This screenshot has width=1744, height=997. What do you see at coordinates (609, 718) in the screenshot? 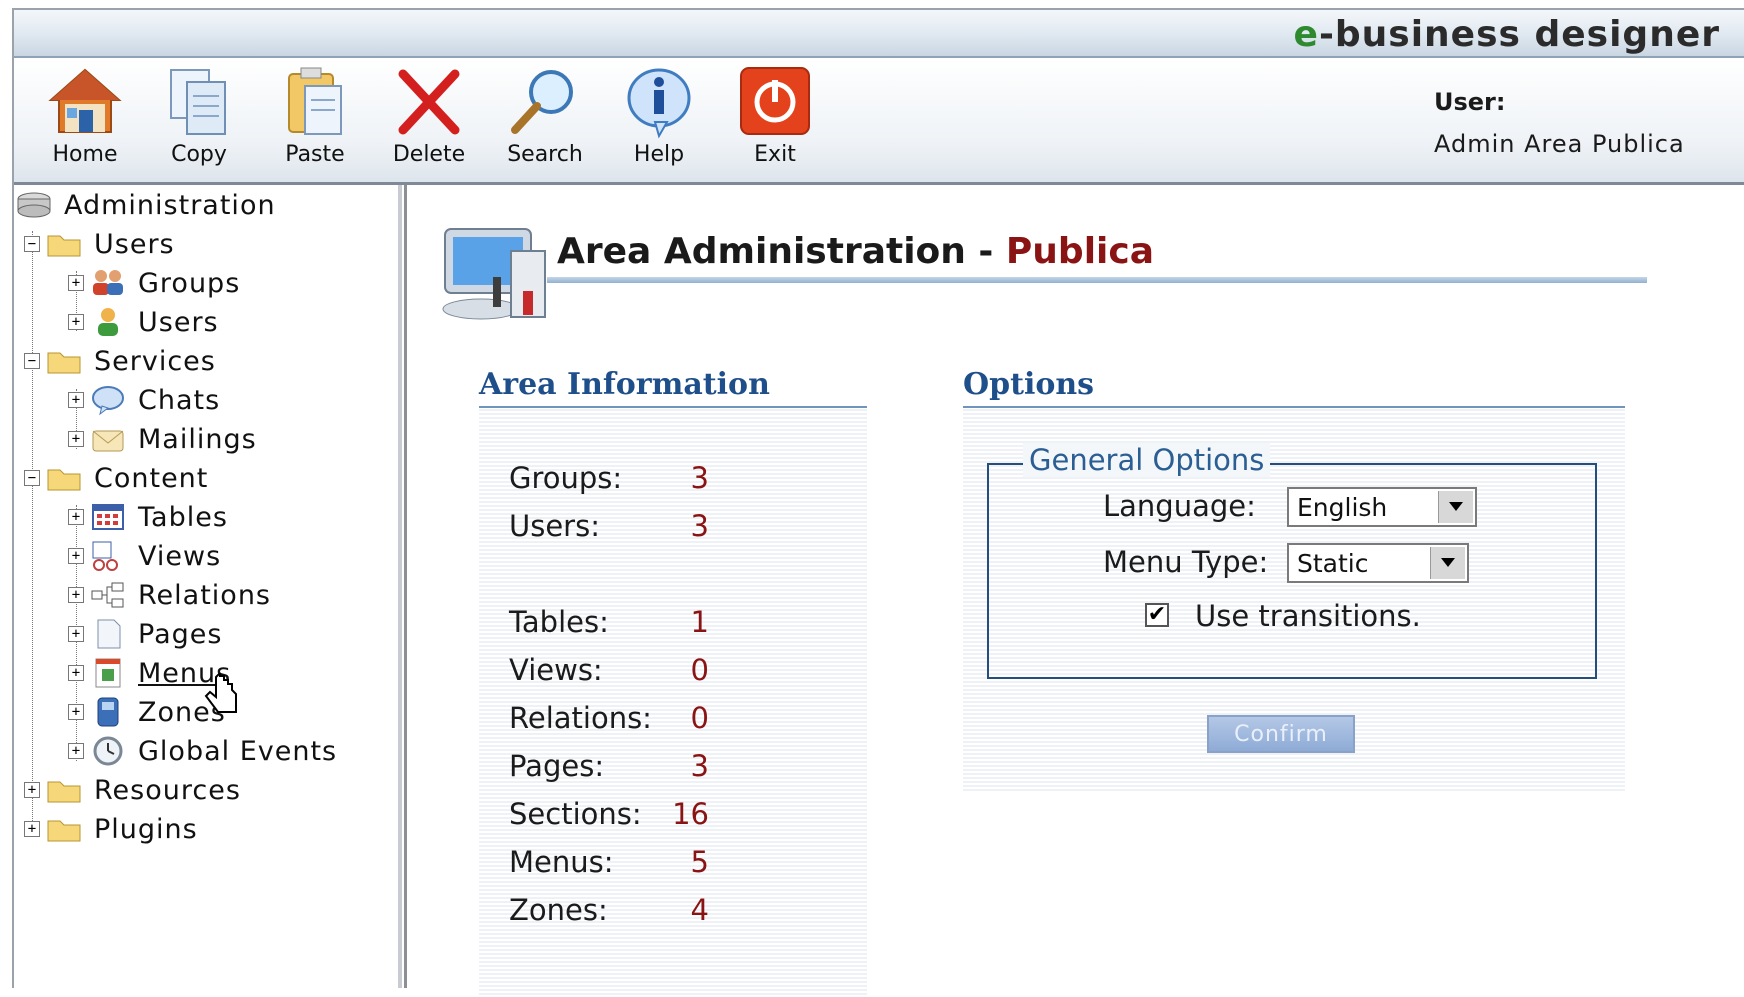
I see `info-row-relations: Relations: 0` at bounding box center [609, 718].